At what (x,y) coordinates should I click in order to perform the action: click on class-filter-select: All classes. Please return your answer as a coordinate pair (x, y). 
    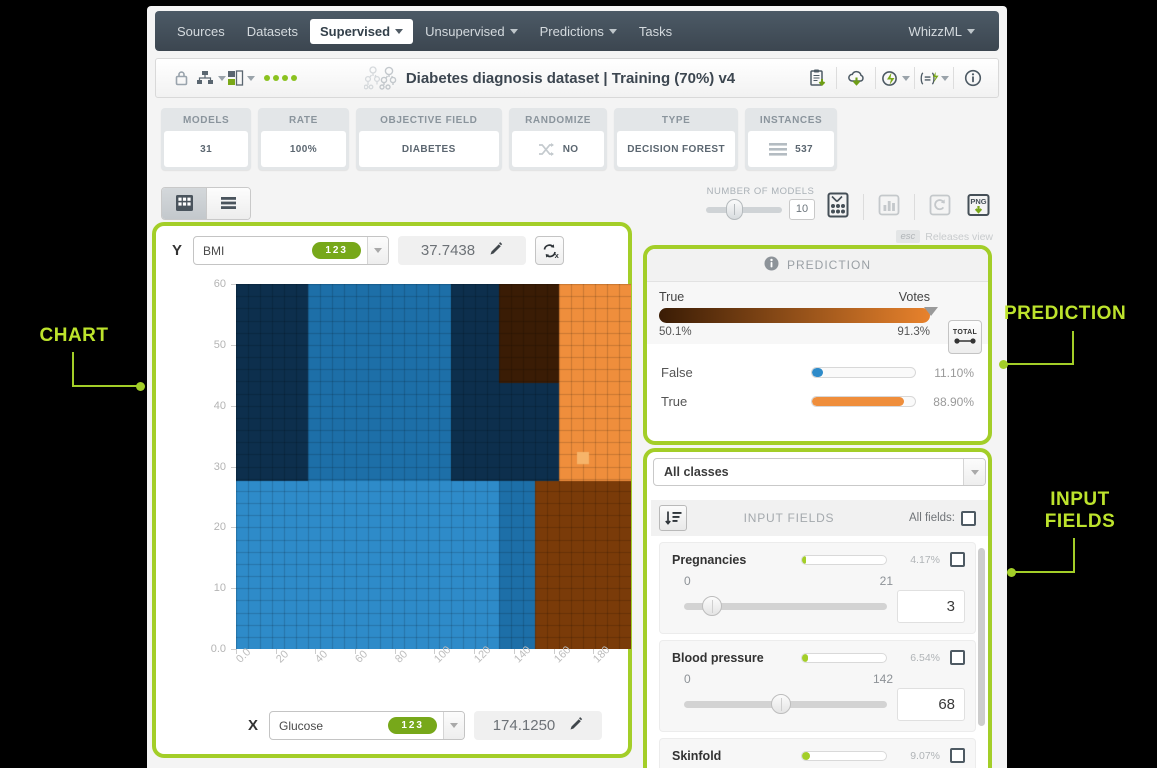
    Looking at the image, I should click on (819, 472).